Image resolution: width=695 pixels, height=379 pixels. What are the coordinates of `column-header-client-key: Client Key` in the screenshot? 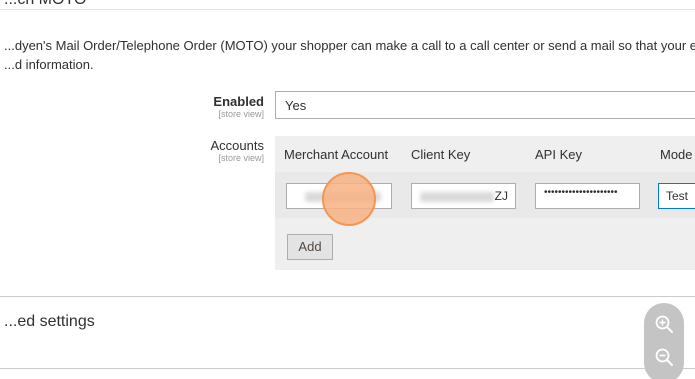 It's located at (441, 154).